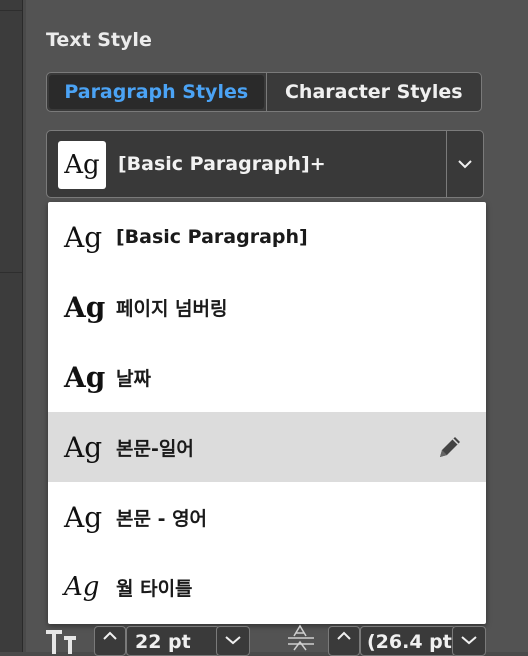  Describe the element at coordinates (267, 587) in the screenshot. I see `menu-item-month-title: Ag 월 타이틀` at that location.